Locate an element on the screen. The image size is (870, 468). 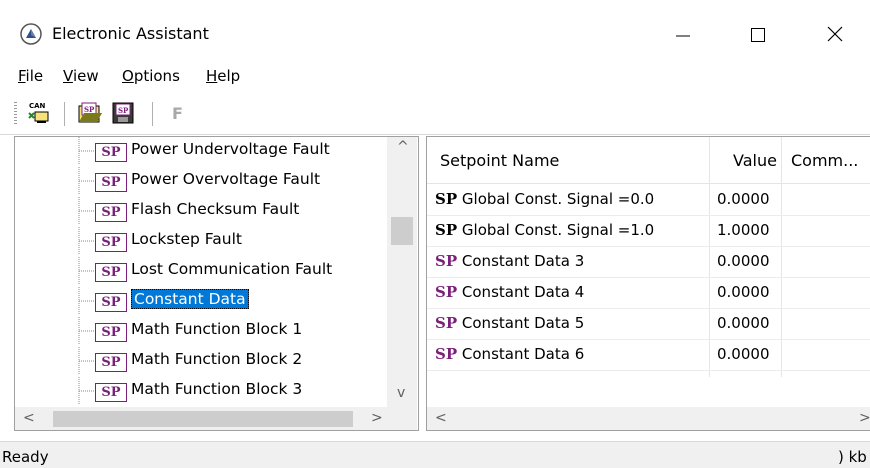
close-button is located at coordinates (835, 33).